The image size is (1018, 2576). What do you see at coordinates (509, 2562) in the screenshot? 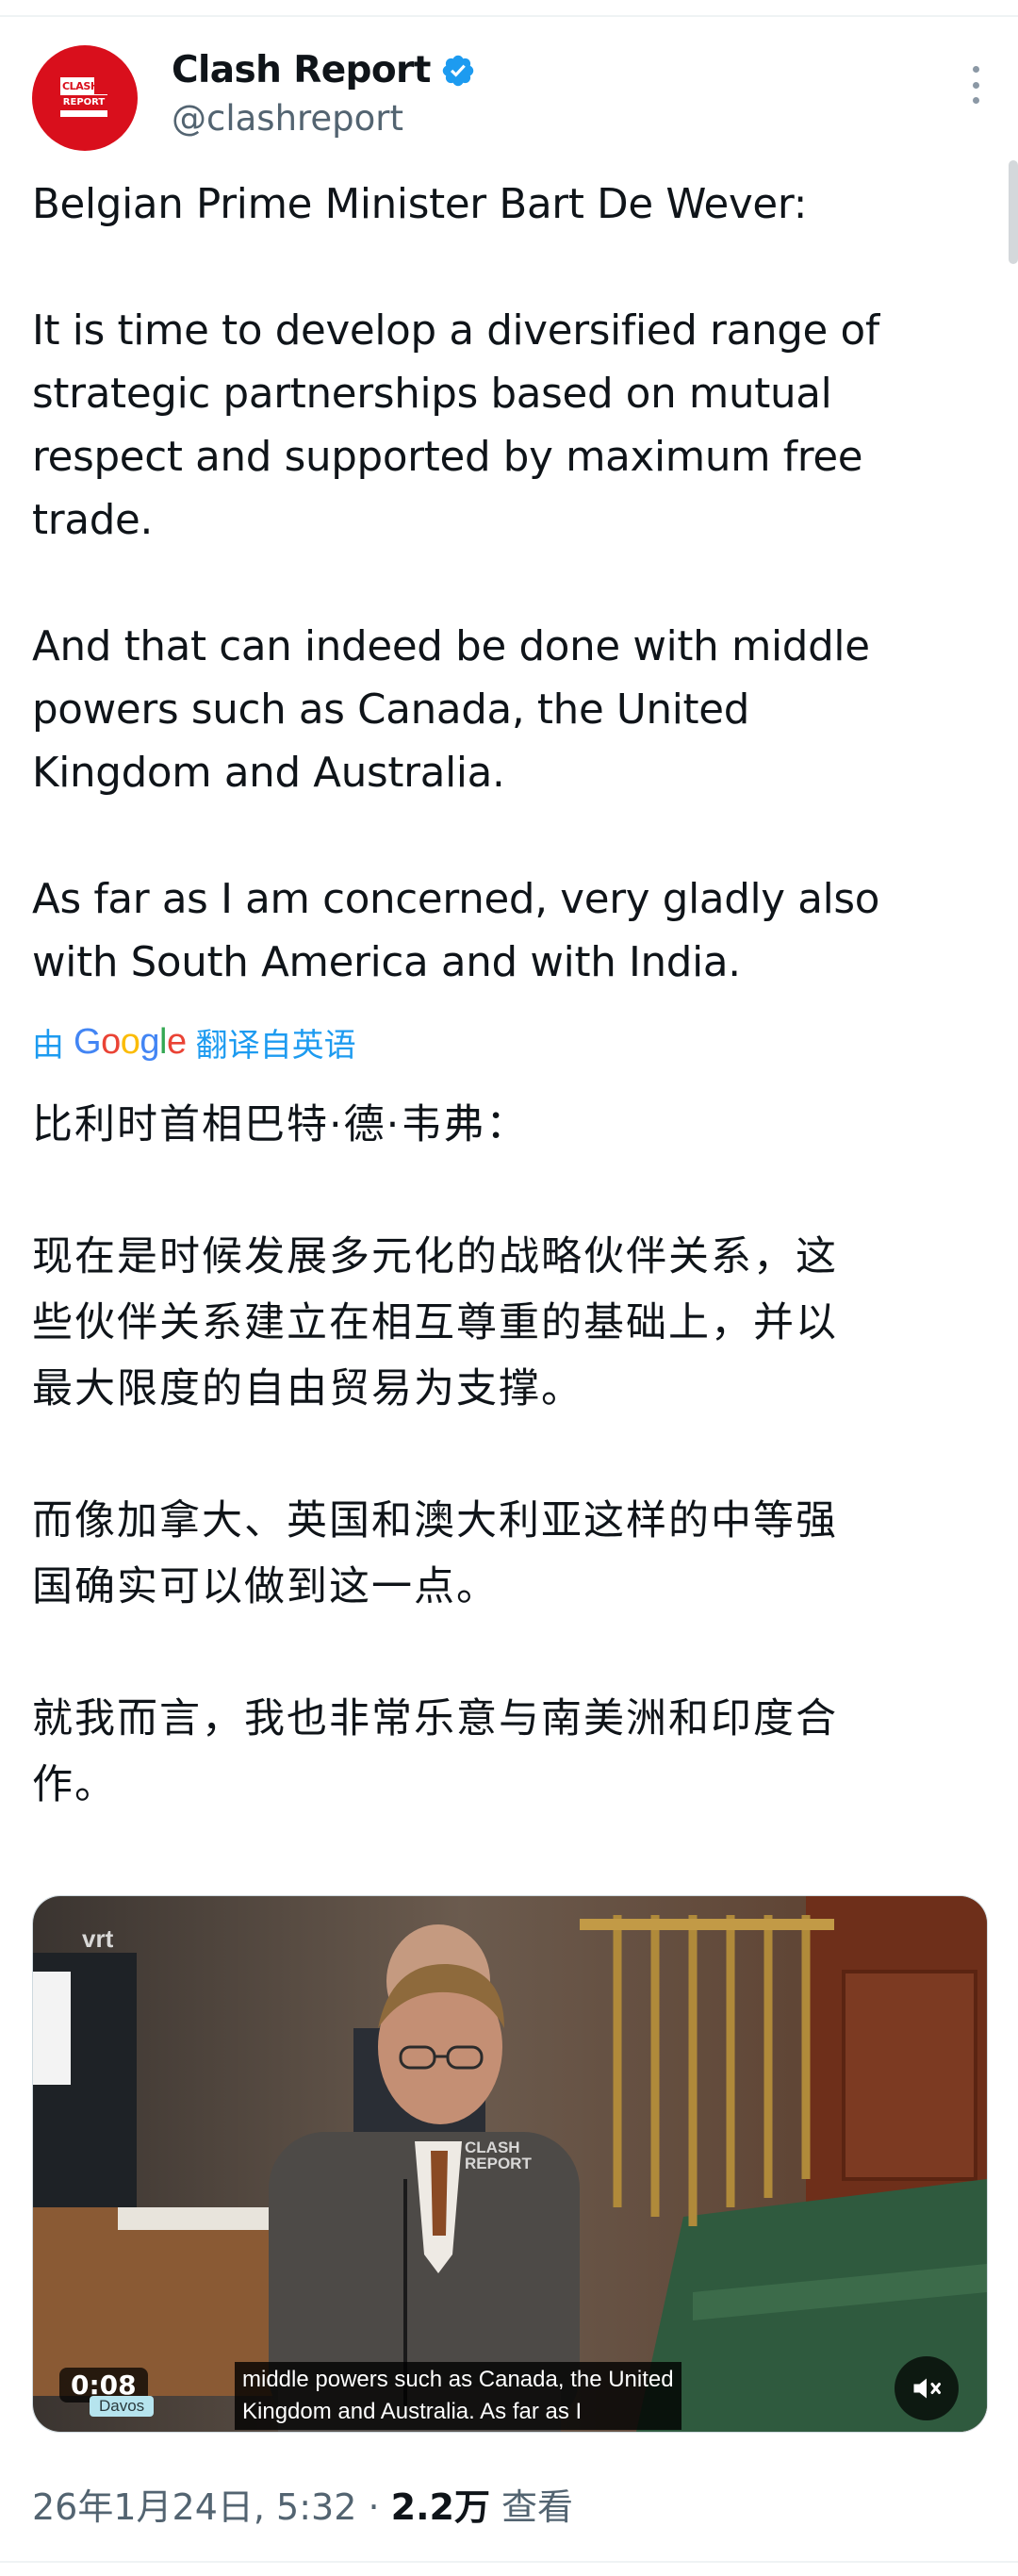
I see `bottom-divider` at bounding box center [509, 2562].